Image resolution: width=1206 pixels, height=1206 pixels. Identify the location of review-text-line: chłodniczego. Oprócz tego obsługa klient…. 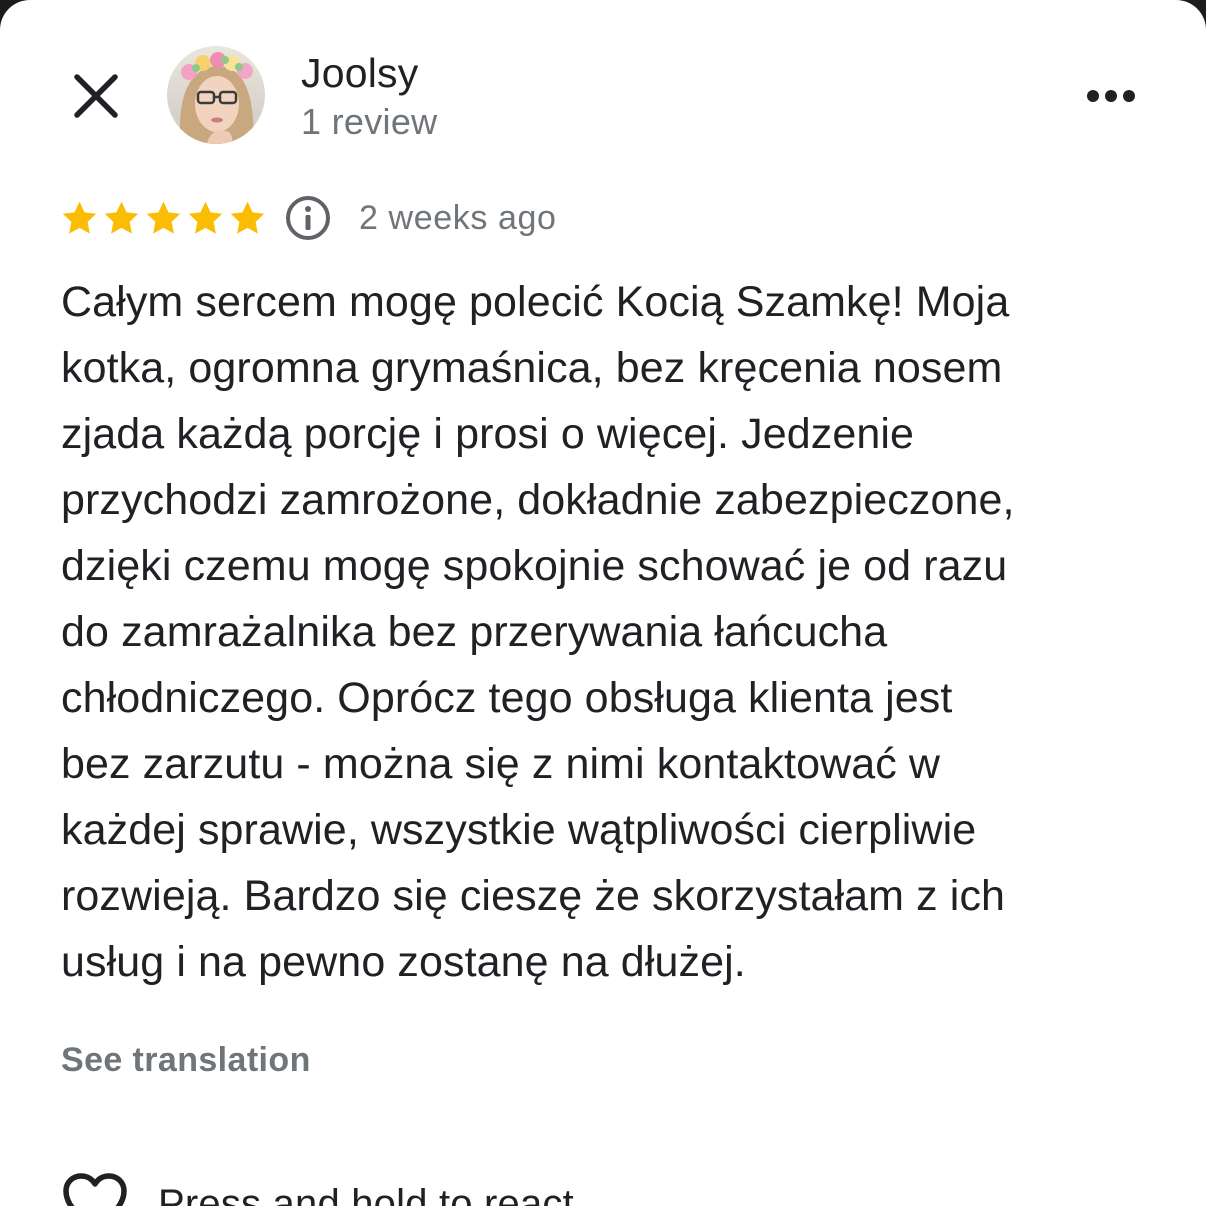
(507, 698).